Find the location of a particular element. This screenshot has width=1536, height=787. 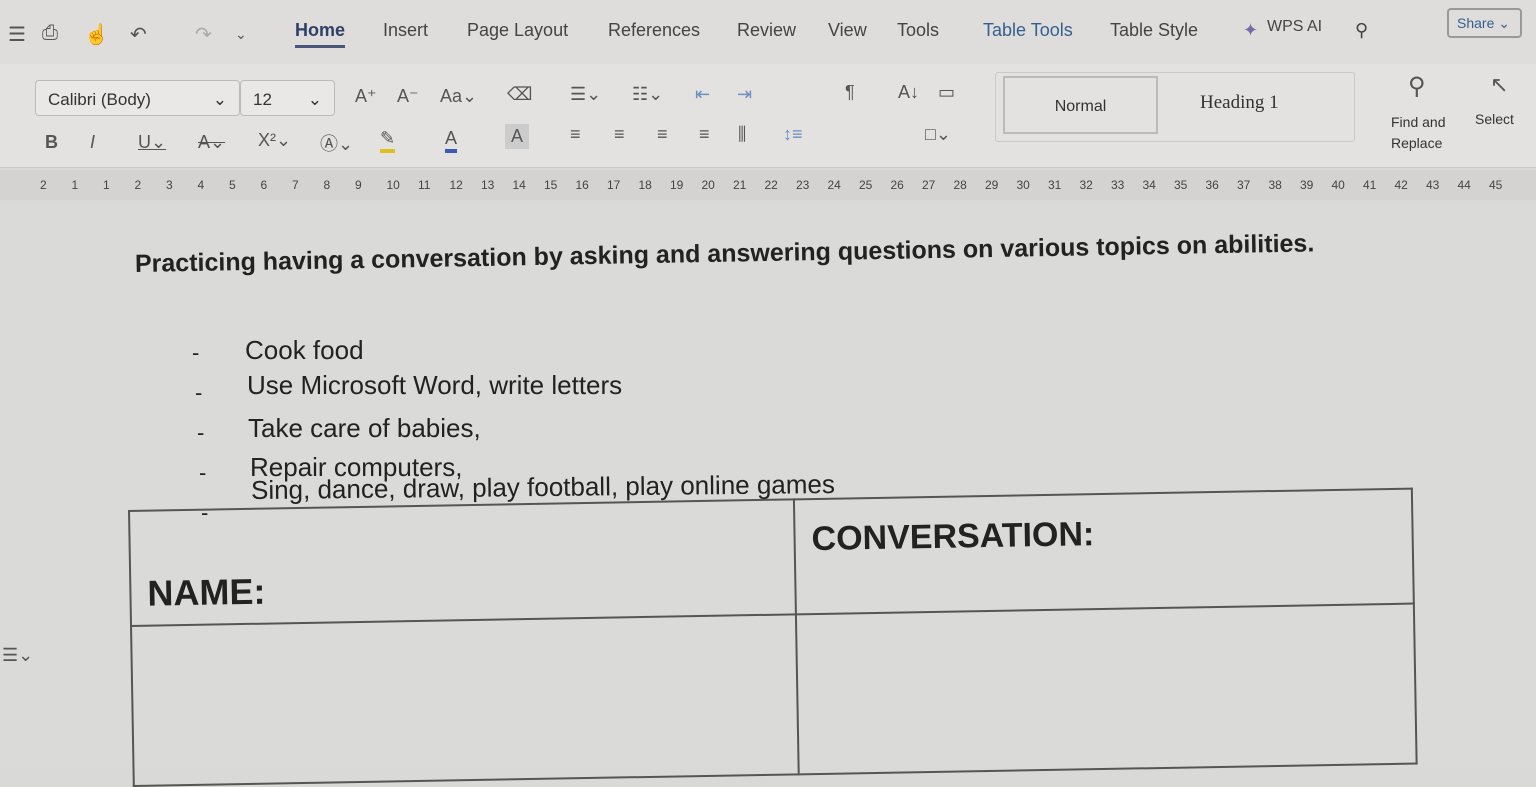

share-button: Share ⌄ is located at coordinates (1484, 23).